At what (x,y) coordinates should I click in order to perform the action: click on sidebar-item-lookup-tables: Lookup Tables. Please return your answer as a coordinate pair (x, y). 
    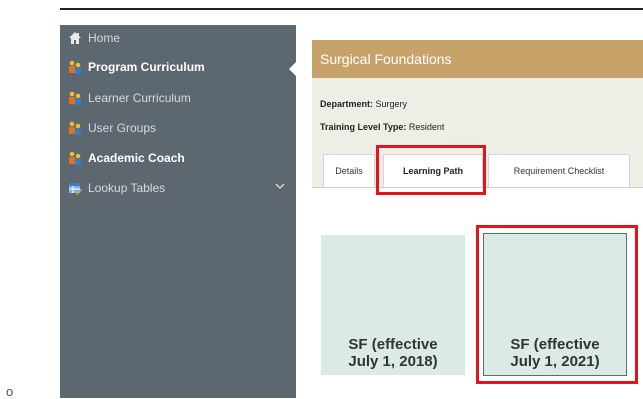
    Looking at the image, I should click on (178, 188).